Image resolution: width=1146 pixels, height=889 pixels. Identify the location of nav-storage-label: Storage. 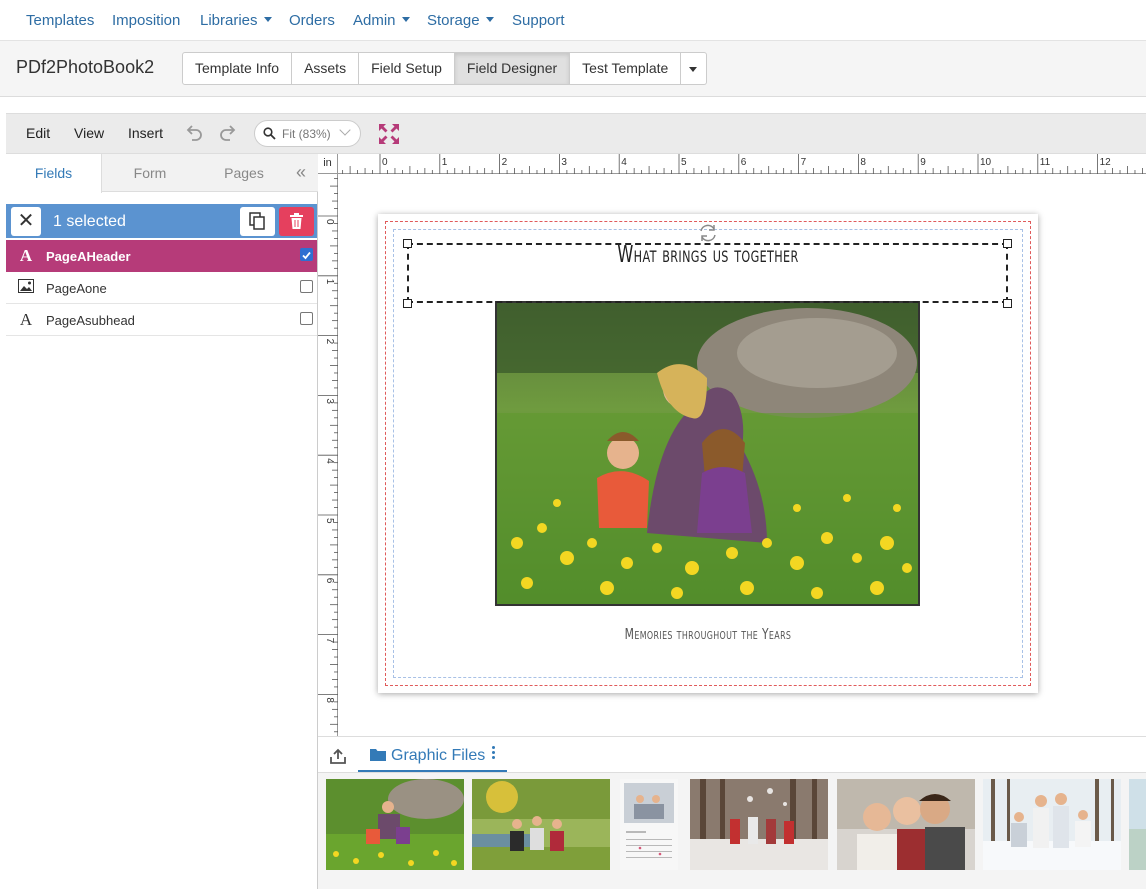
(453, 20).